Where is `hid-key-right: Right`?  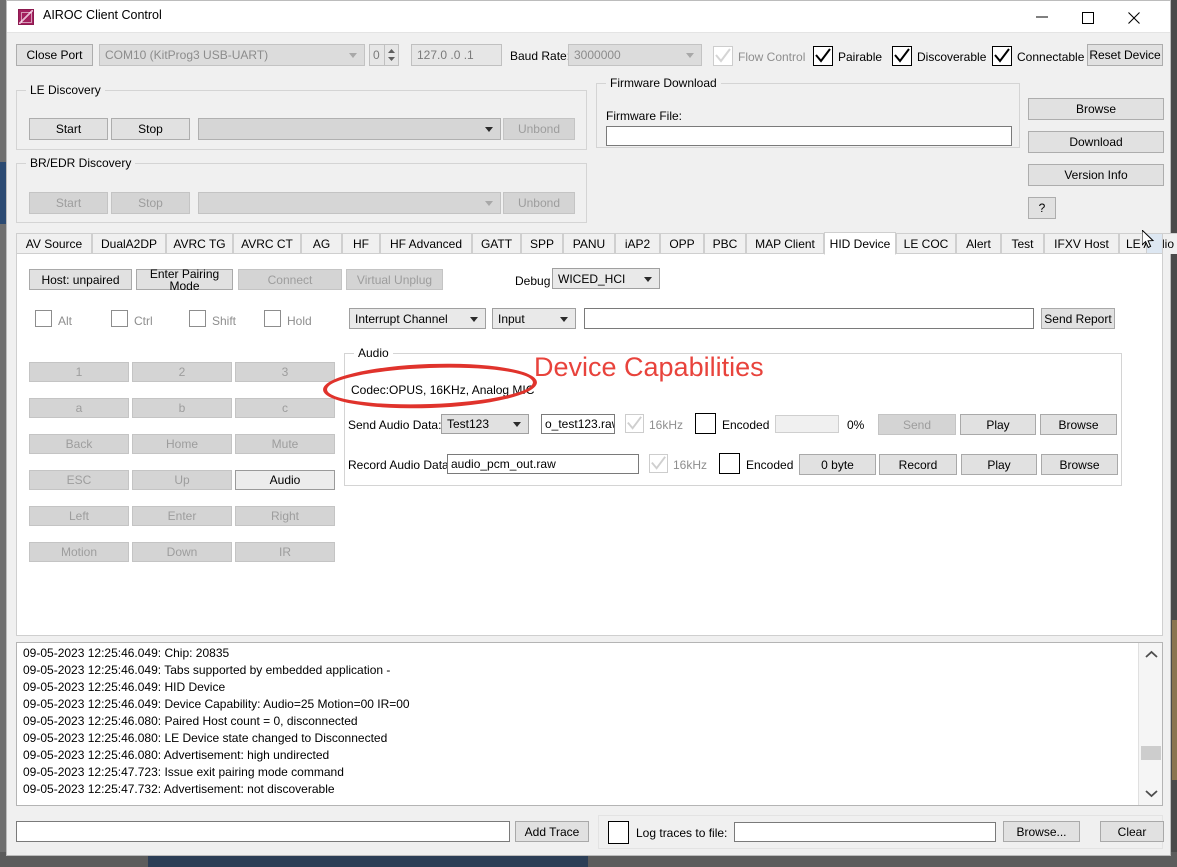
hid-key-right: Right is located at coordinates (285, 516).